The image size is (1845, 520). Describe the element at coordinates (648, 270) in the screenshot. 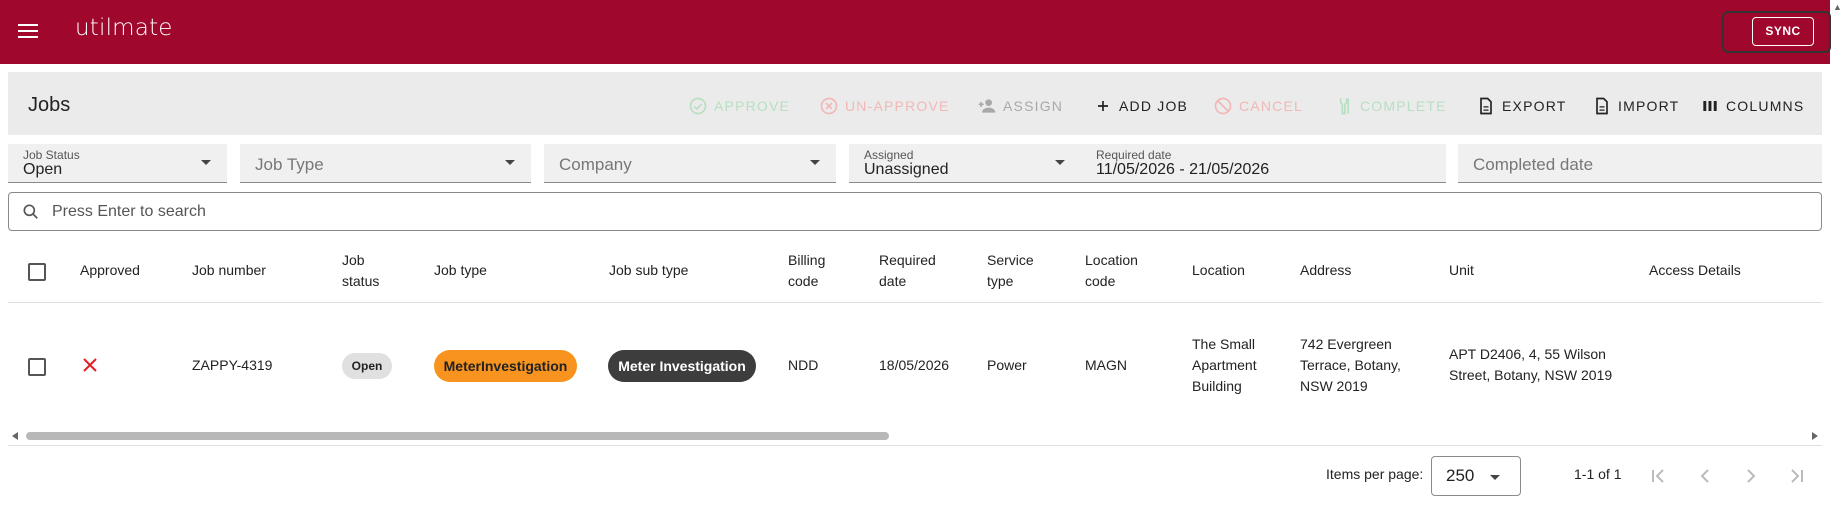

I see `header-job-sub-type: Job sub type` at that location.